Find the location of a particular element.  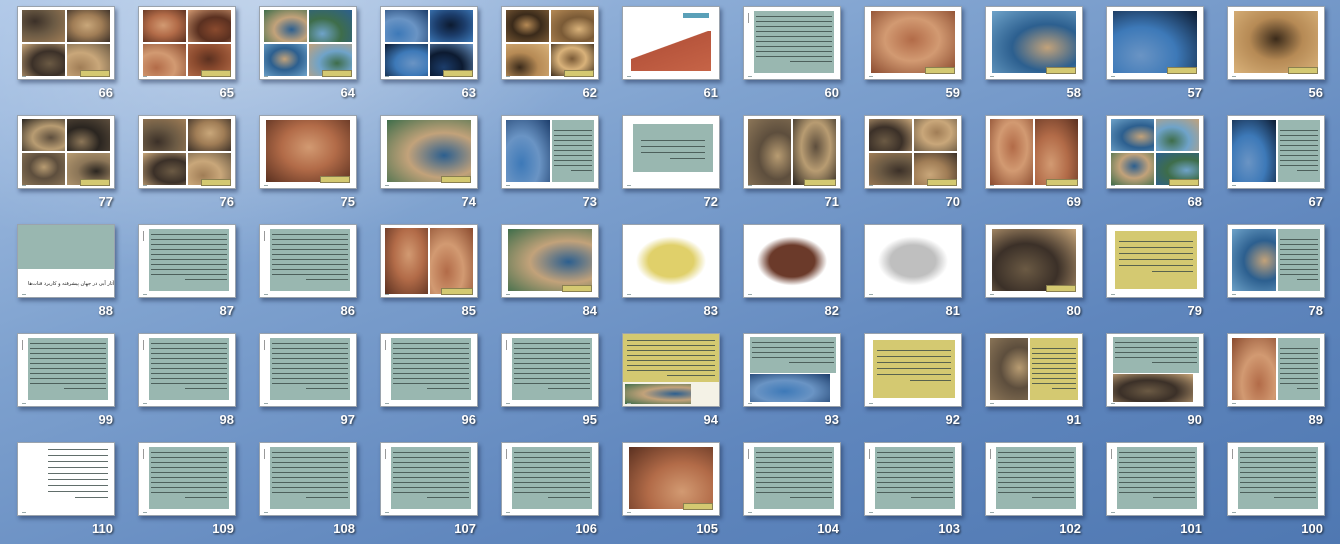

slide-thumbnail-75: 75 is located at coordinates (308, 164).